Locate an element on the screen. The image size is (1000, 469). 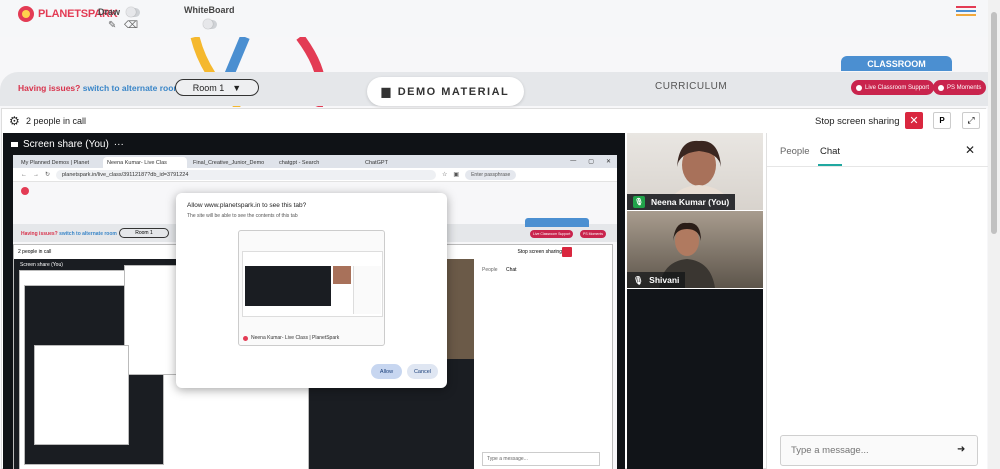
whiteboard-toggle is located at coordinates (210, 24).